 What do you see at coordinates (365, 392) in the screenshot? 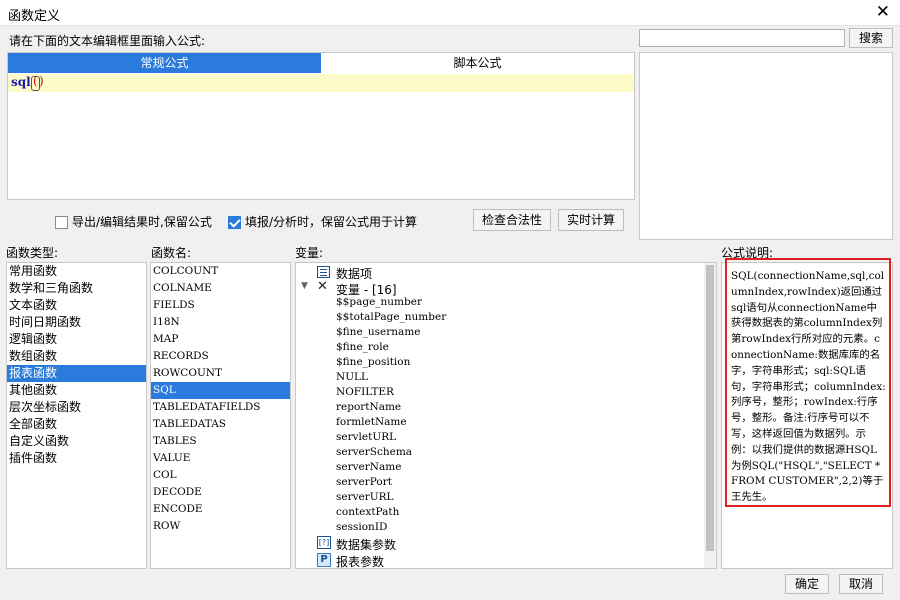
I see `tree-variable-item: NOFILTER` at bounding box center [365, 392].